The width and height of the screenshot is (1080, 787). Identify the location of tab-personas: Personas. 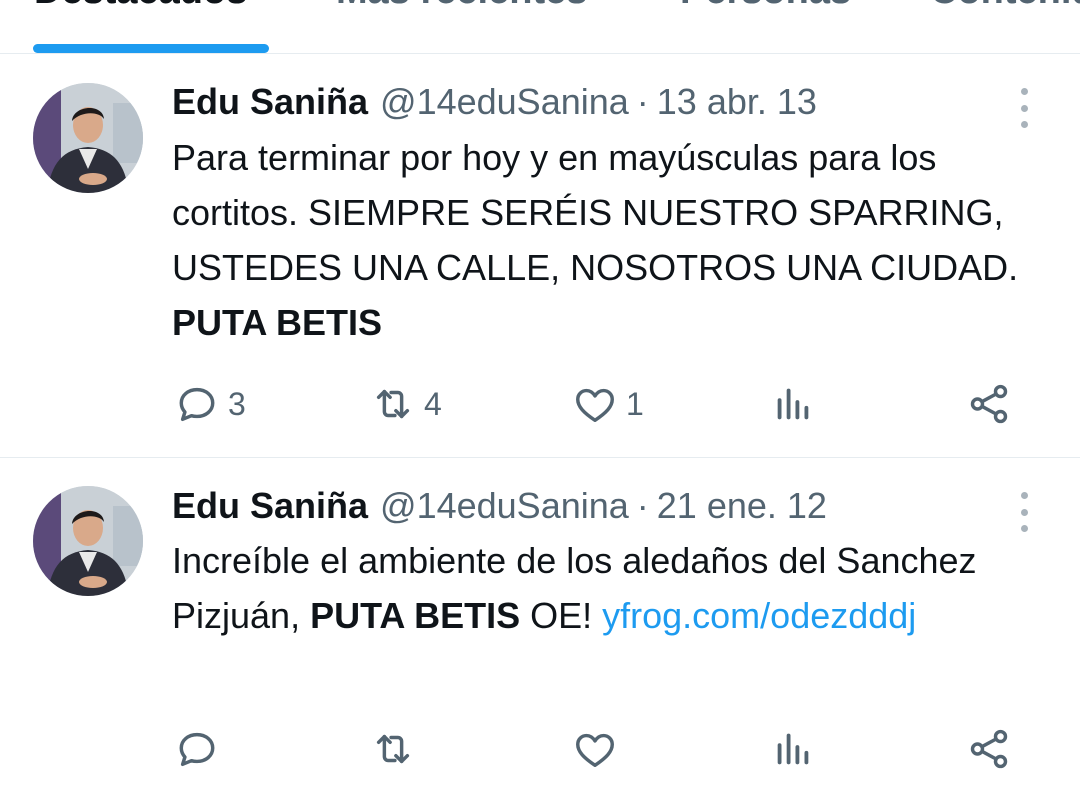
(765, 6).